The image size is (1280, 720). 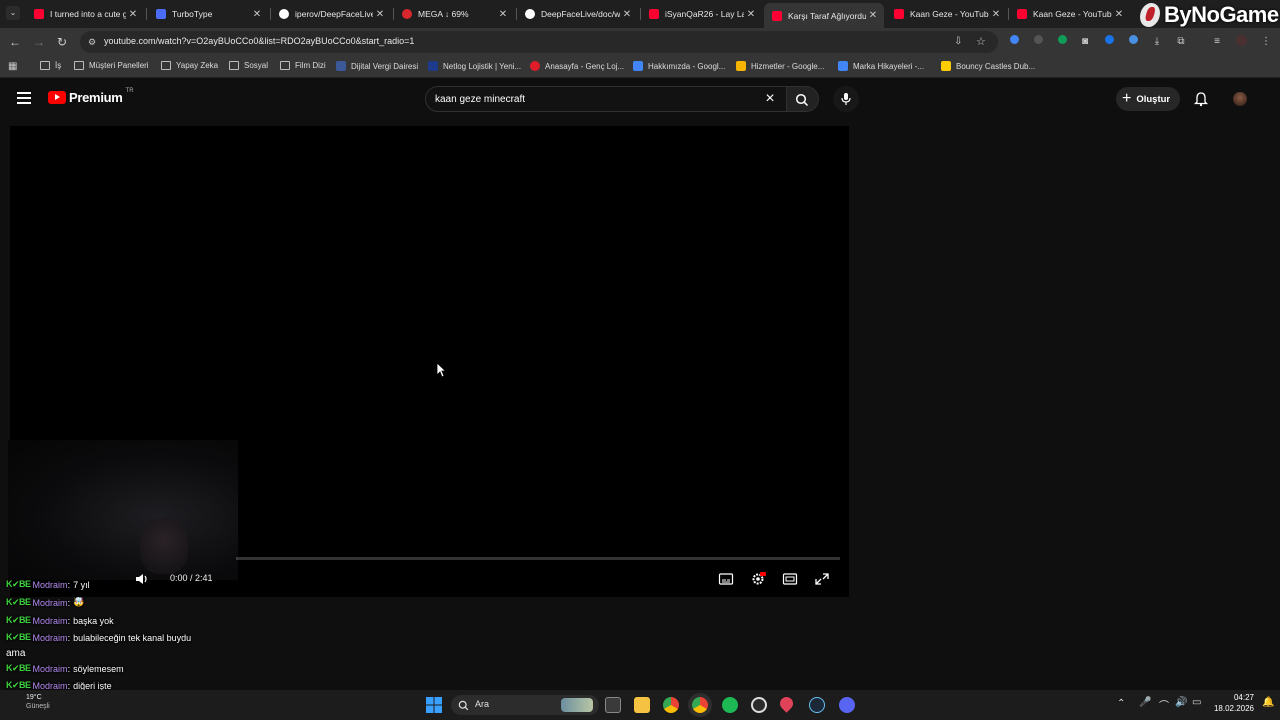 What do you see at coordinates (50, 65) in the screenshot?
I see `bookmark-folder: İş` at bounding box center [50, 65].